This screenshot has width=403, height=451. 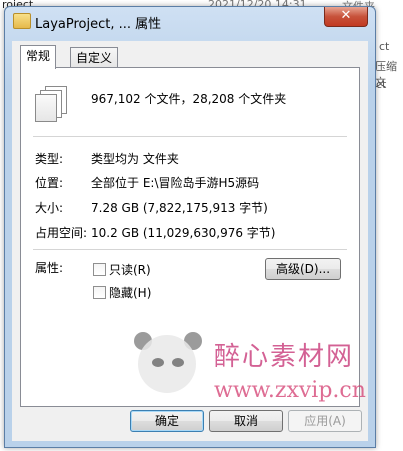 What do you see at coordinates (290, 390) in the screenshot?
I see `watermark-url: www.zxvip.cn` at bounding box center [290, 390].